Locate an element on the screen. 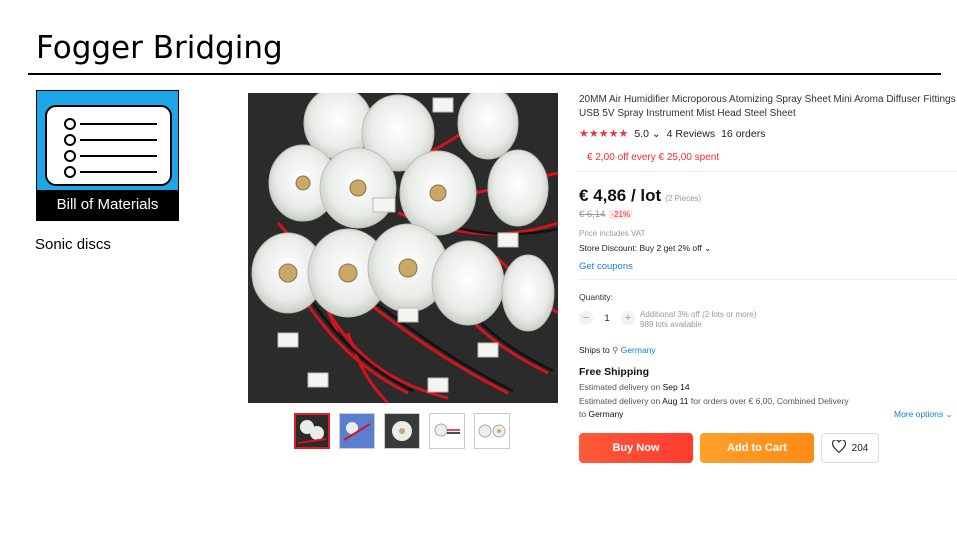 The height and width of the screenshot is (537, 957). rating-value: 5.0 ⌄ is located at coordinates (647, 134).